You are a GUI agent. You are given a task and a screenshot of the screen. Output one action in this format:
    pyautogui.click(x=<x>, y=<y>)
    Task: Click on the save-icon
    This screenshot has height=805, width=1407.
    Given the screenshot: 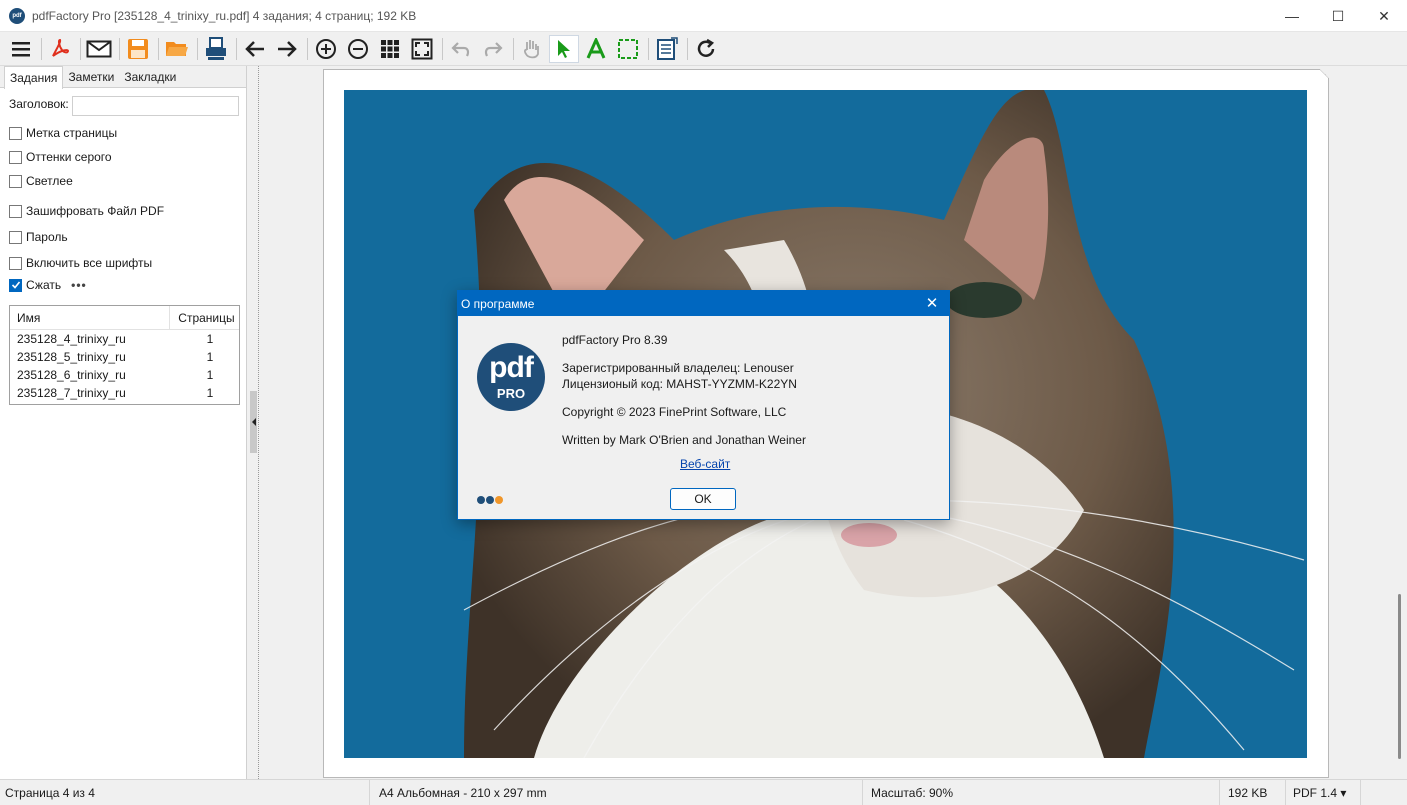 What is the action you would take?
    pyautogui.click(x=138, y=49)
    